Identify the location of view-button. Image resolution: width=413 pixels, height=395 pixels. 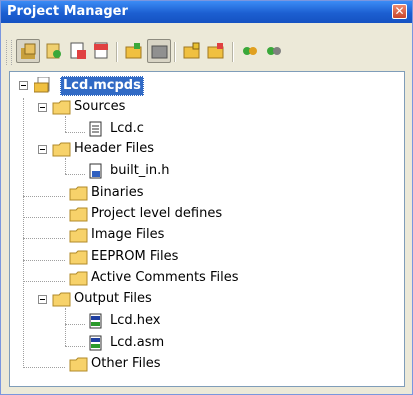
(159, 51).